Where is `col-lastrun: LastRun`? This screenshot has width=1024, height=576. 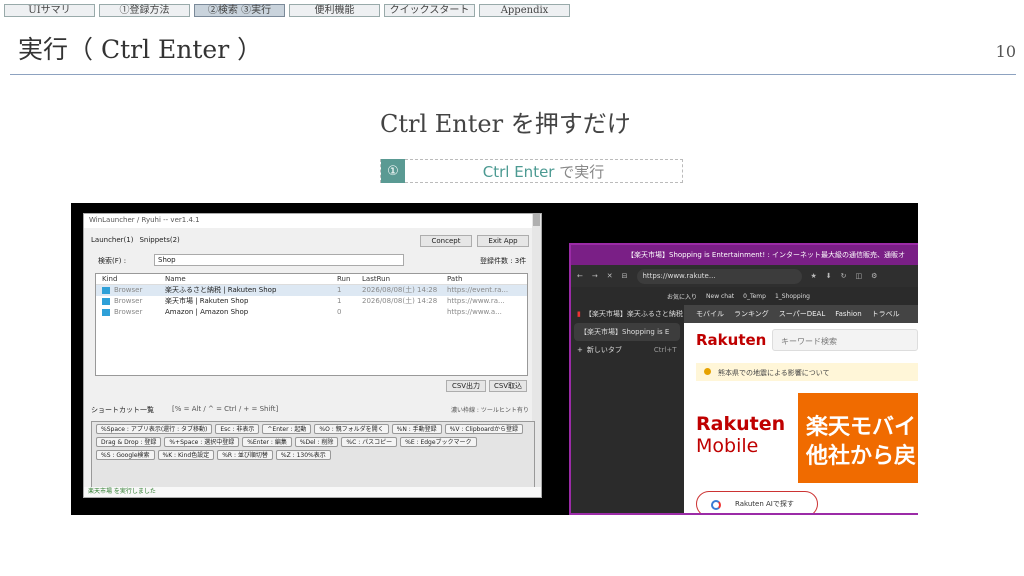 col-lastrun: LastRun is located at coordinates (404, 279).